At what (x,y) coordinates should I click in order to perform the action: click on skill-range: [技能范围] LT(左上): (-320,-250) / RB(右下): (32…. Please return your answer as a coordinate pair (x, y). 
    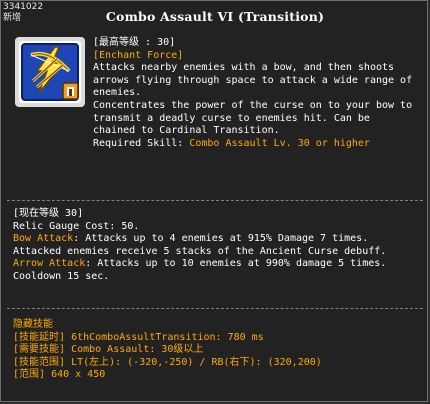
    Looking at the image, I should click on (219, 363).